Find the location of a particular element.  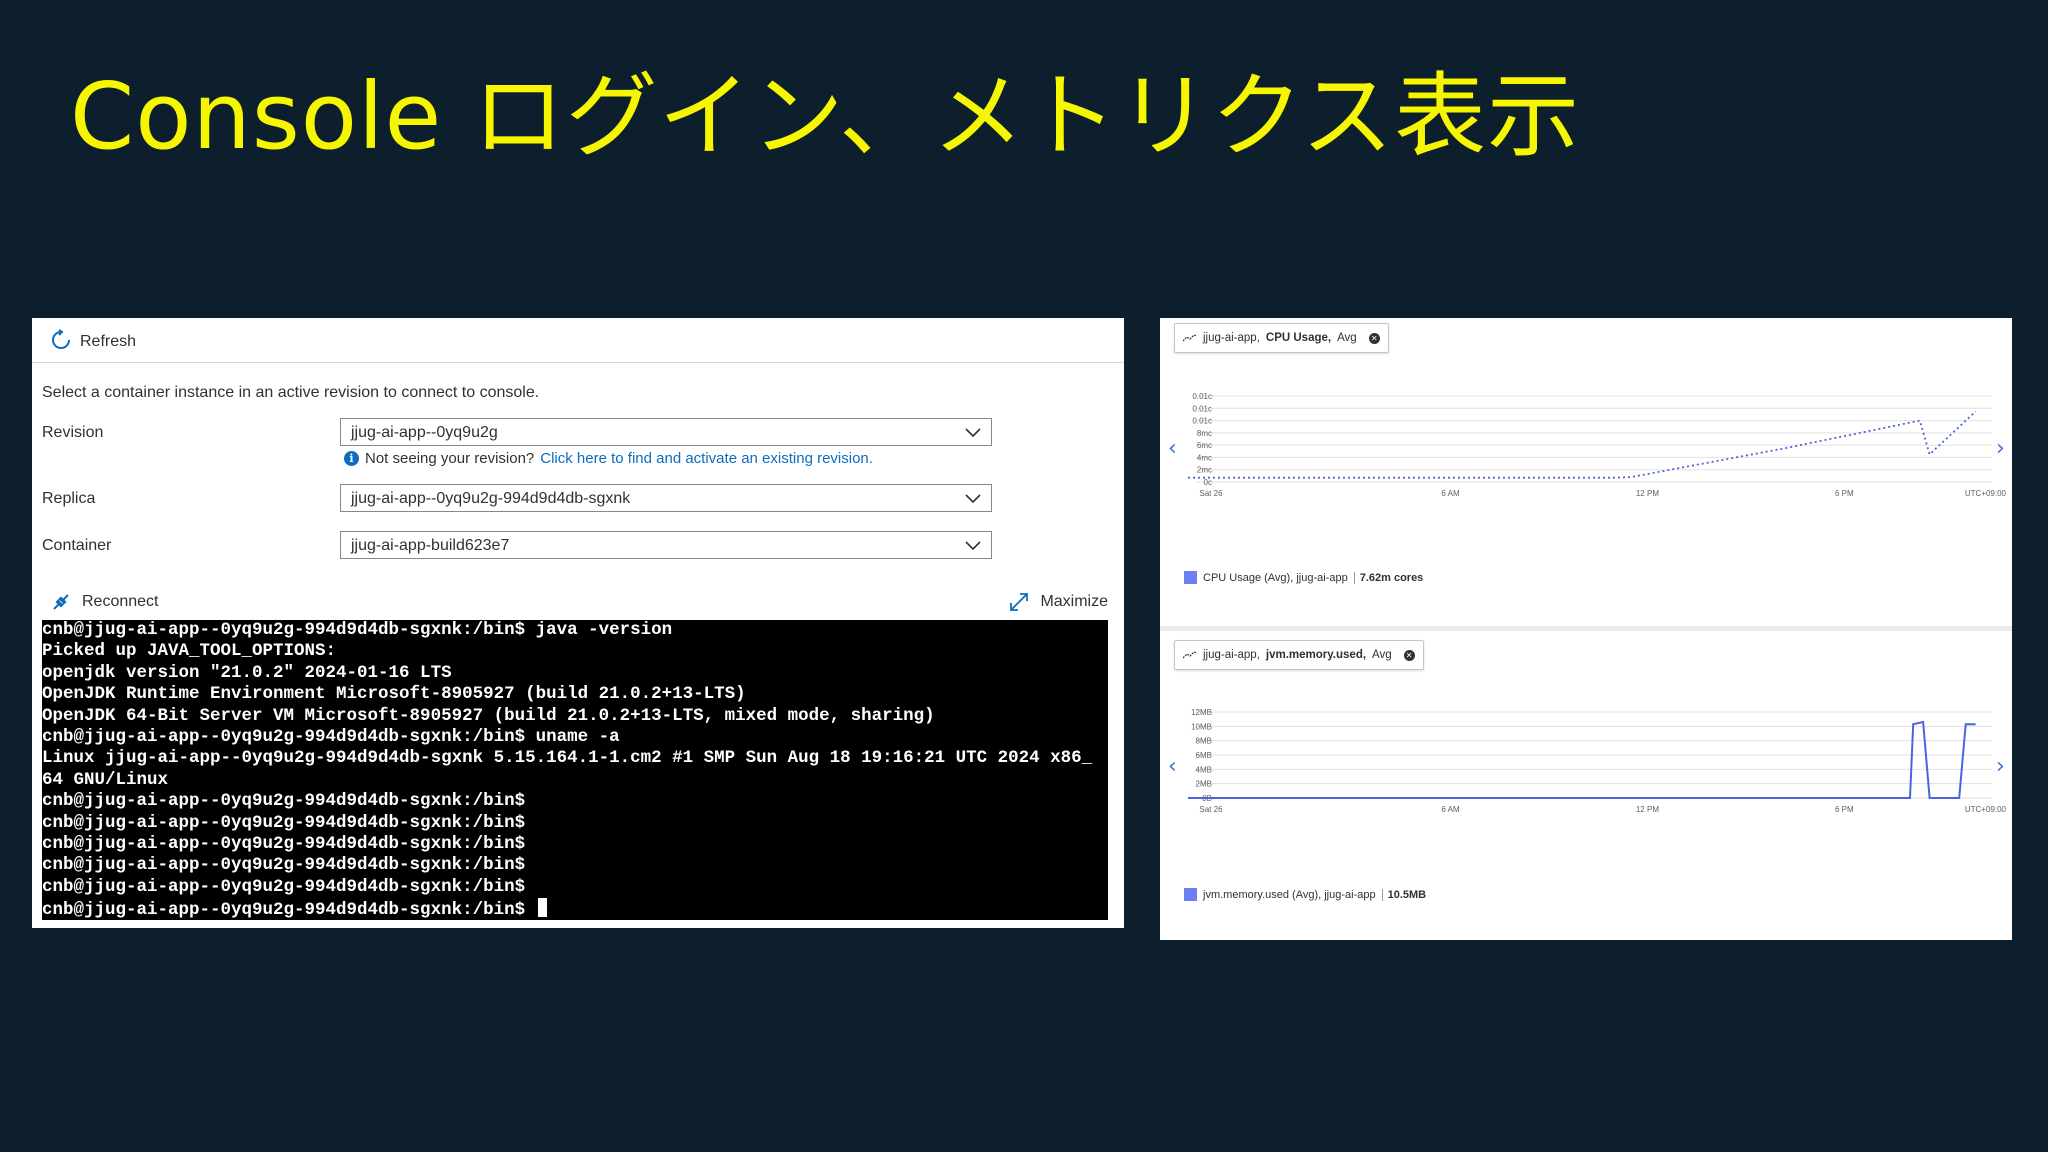

memory-chart-tag: jjug-ai-app, jvm.memory.used, Avg ✕ is located at coordinates (1299, 655).